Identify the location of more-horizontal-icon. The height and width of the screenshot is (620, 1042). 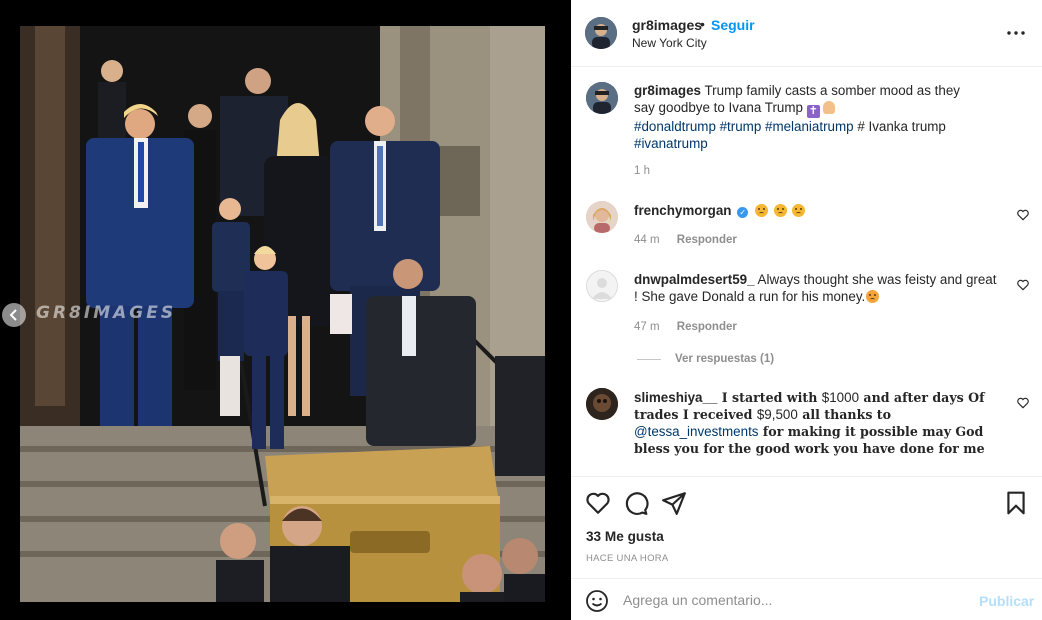
(1016, 33).